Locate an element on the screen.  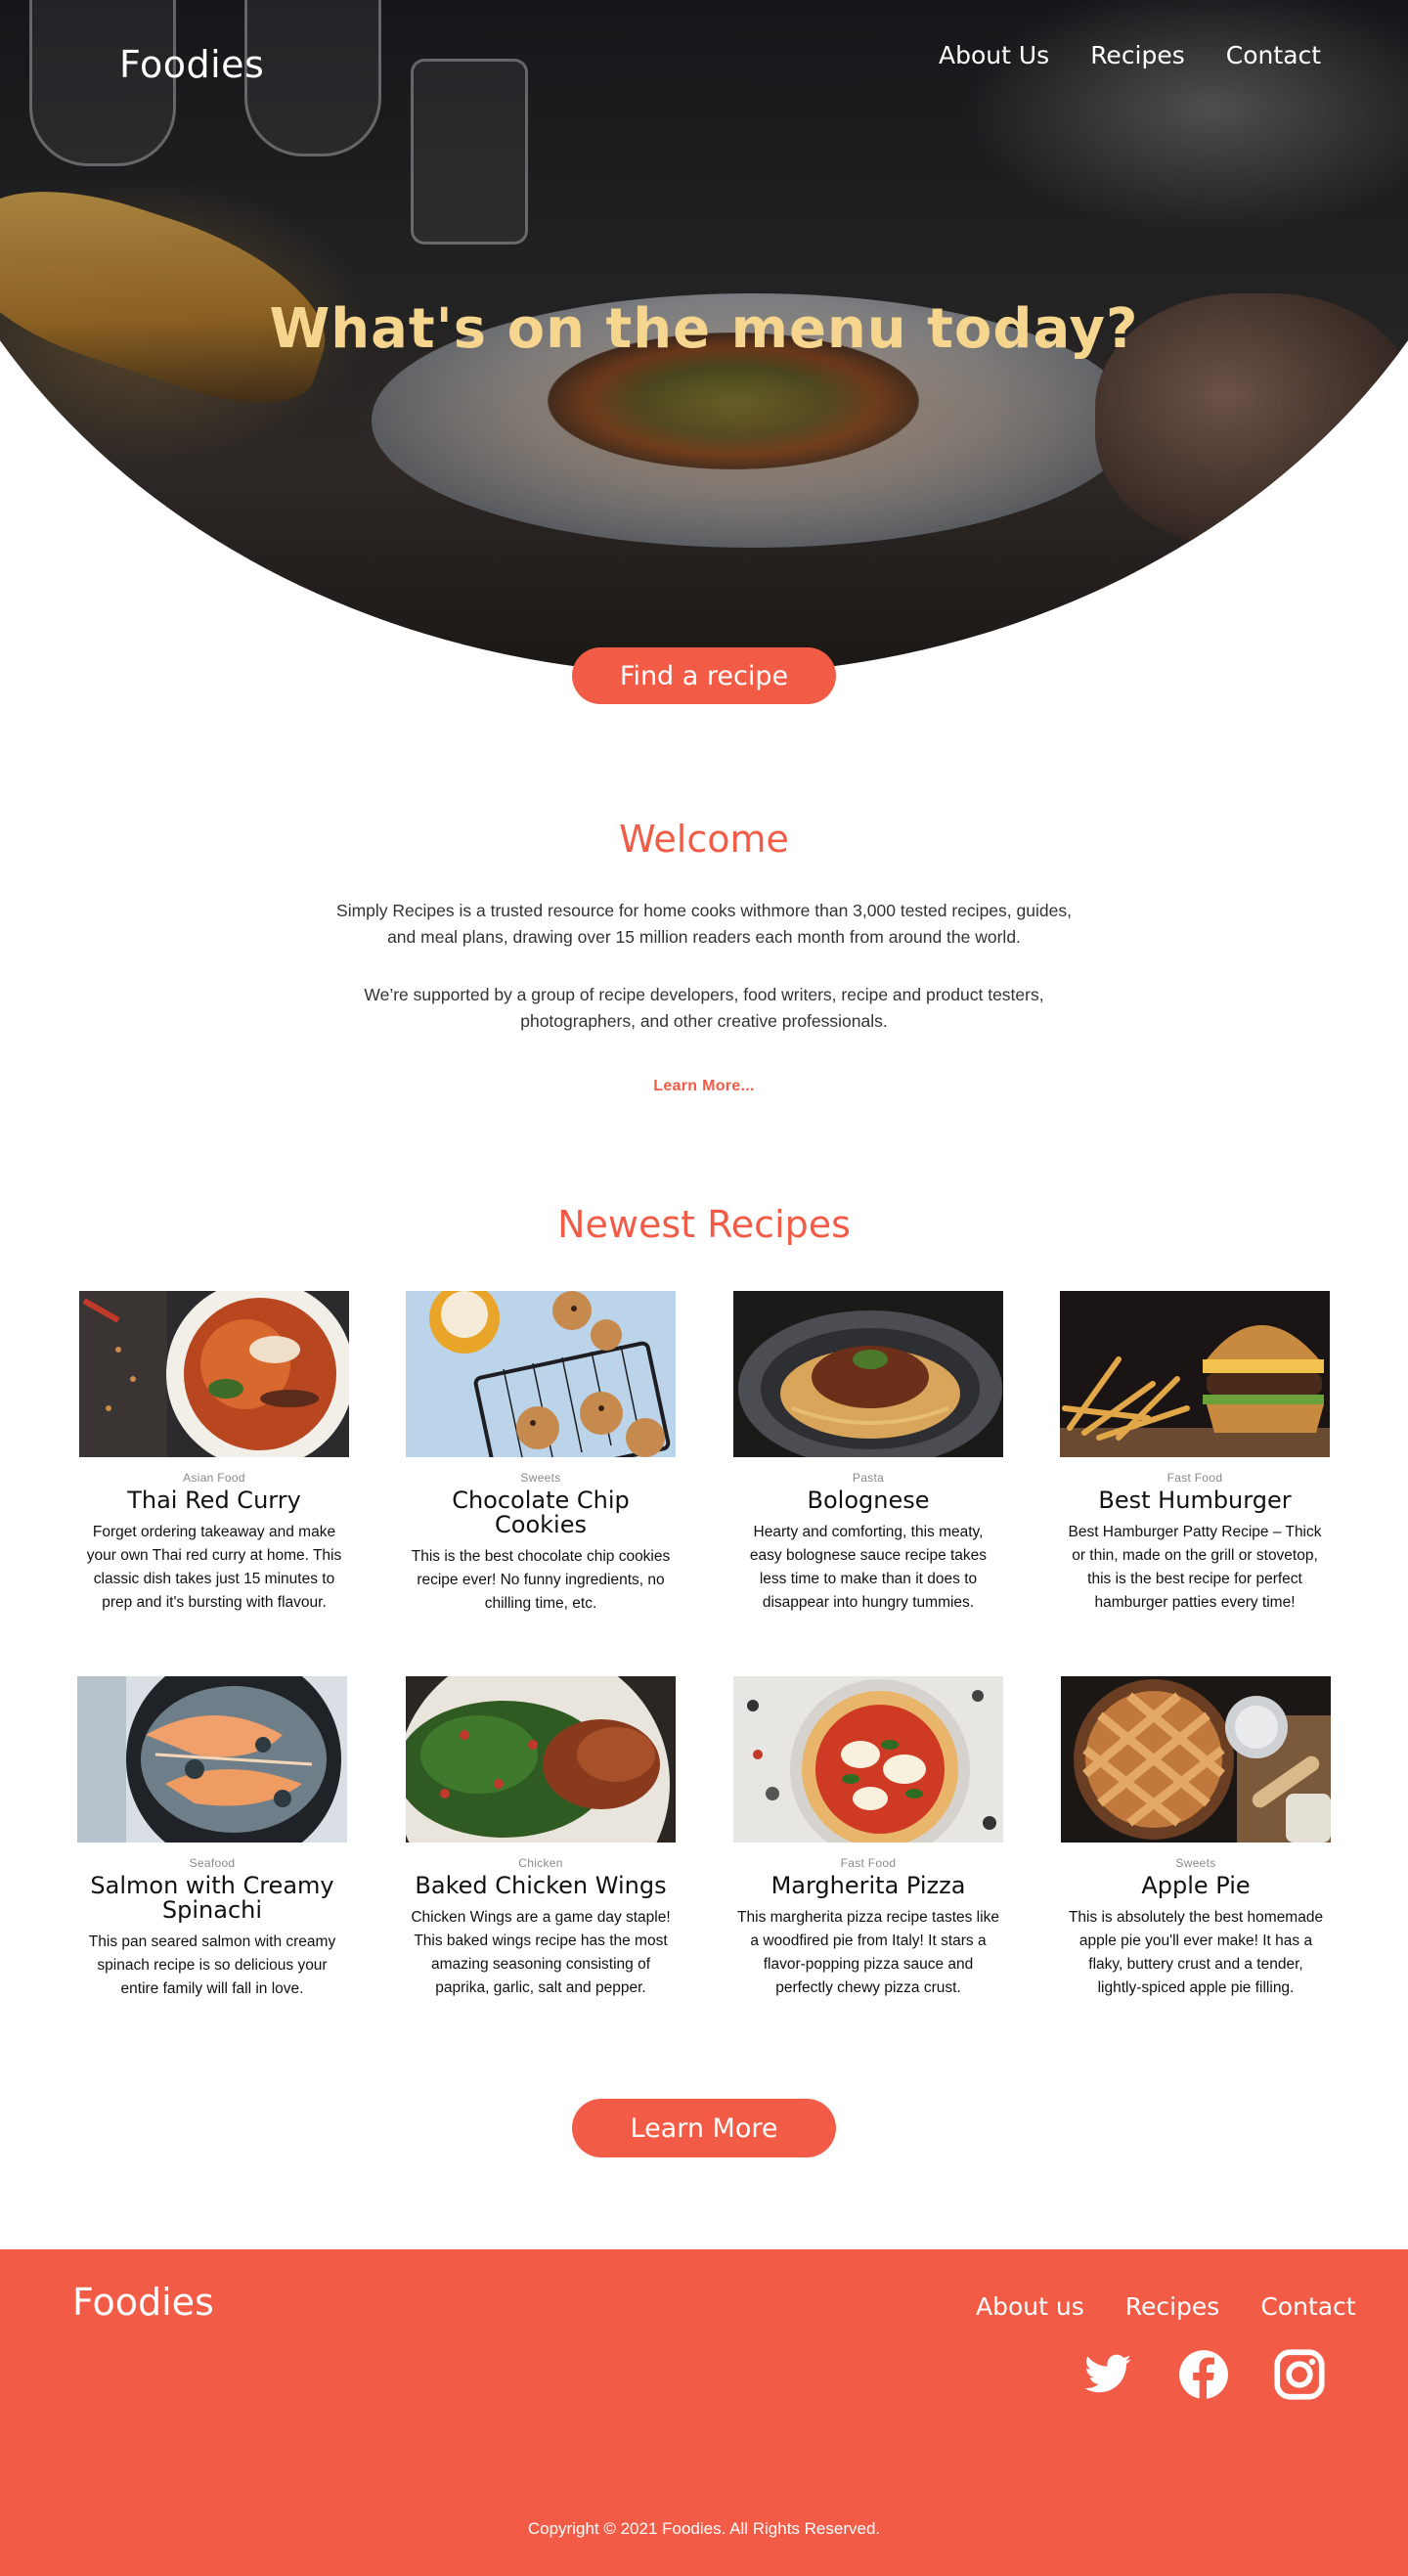
find-recipe-button: Find a recipe is located at coordinates (704, 675).